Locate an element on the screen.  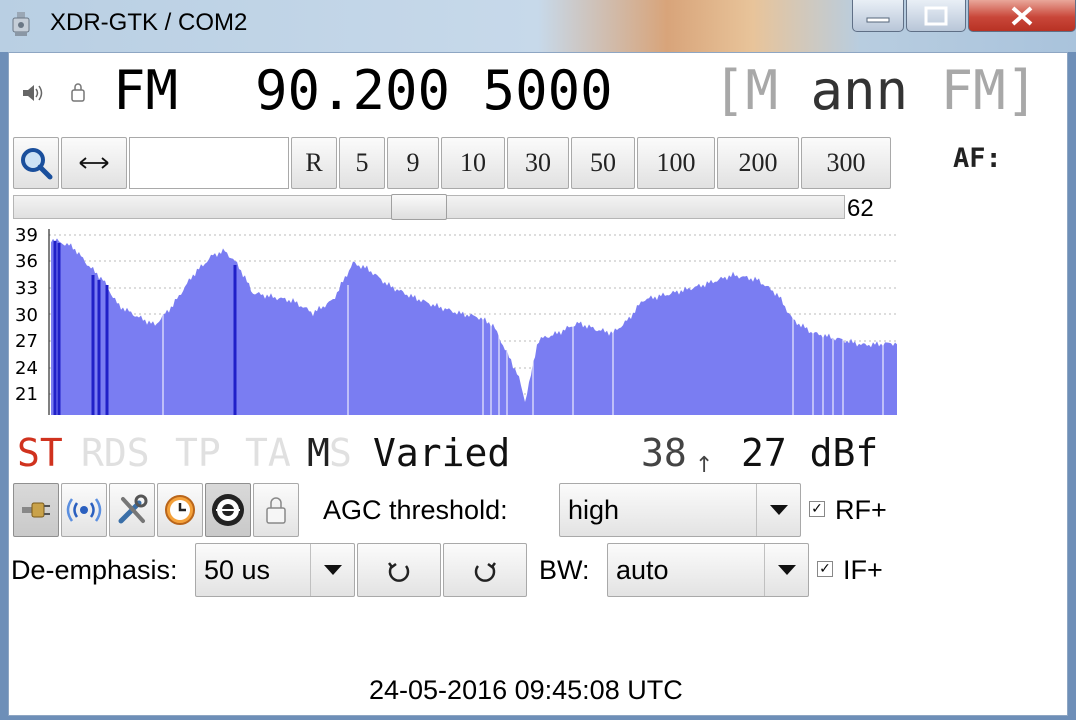
rotate-cw-button is located at coordinates (485, 570).